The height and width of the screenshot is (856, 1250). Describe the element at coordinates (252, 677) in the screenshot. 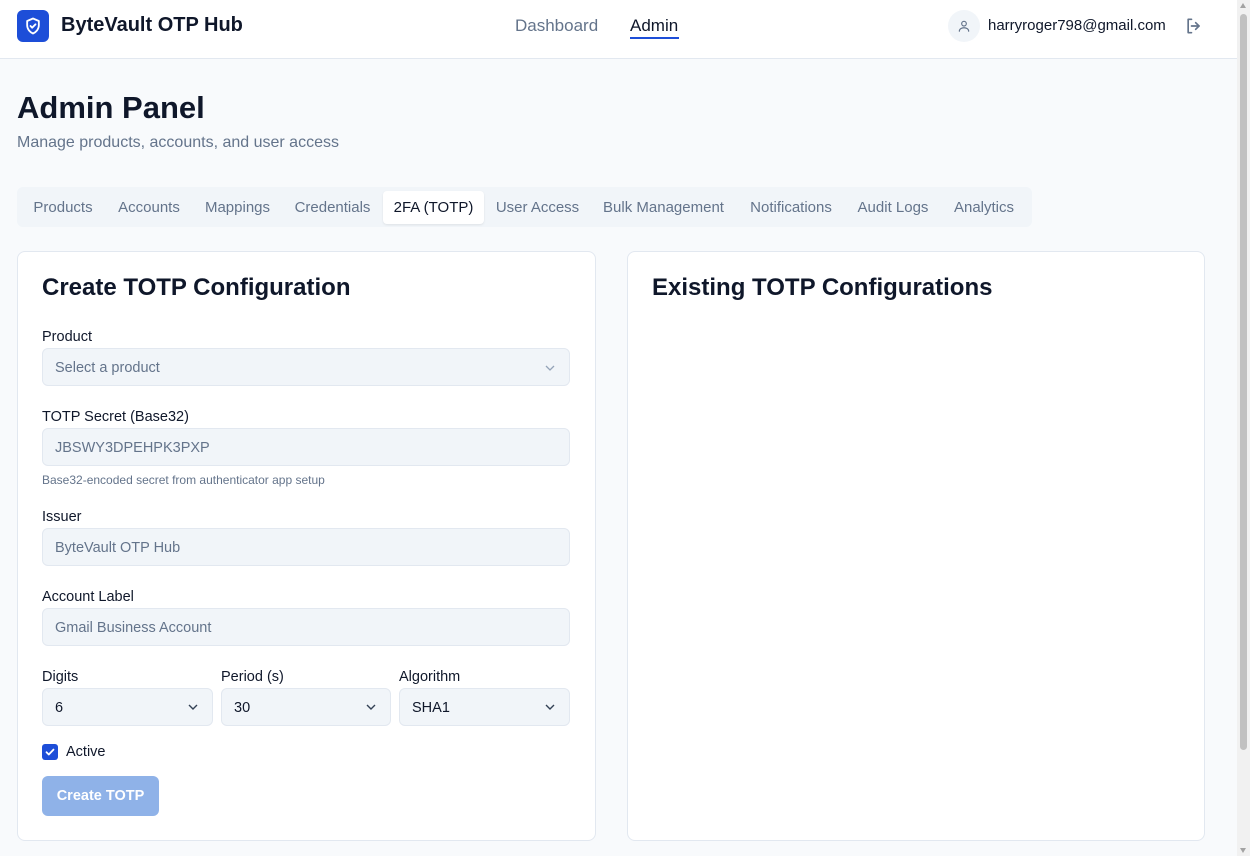

I see `period-label: Period (s)` at that location.